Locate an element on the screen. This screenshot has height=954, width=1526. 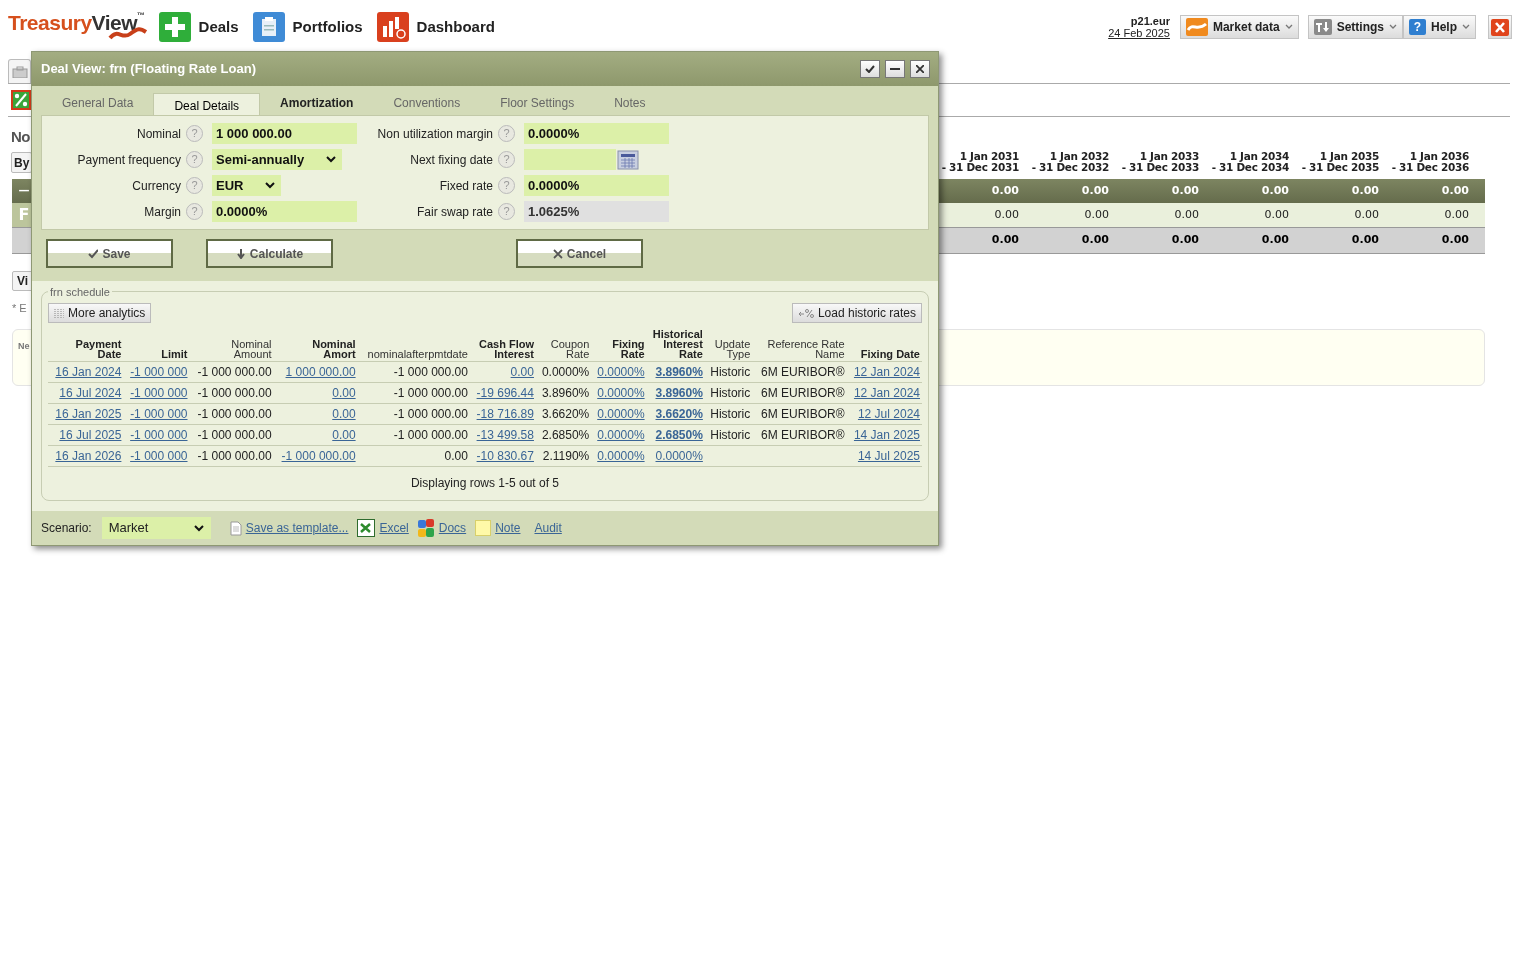
table-link: -13 499.58 is located at coordinates (505, 435).